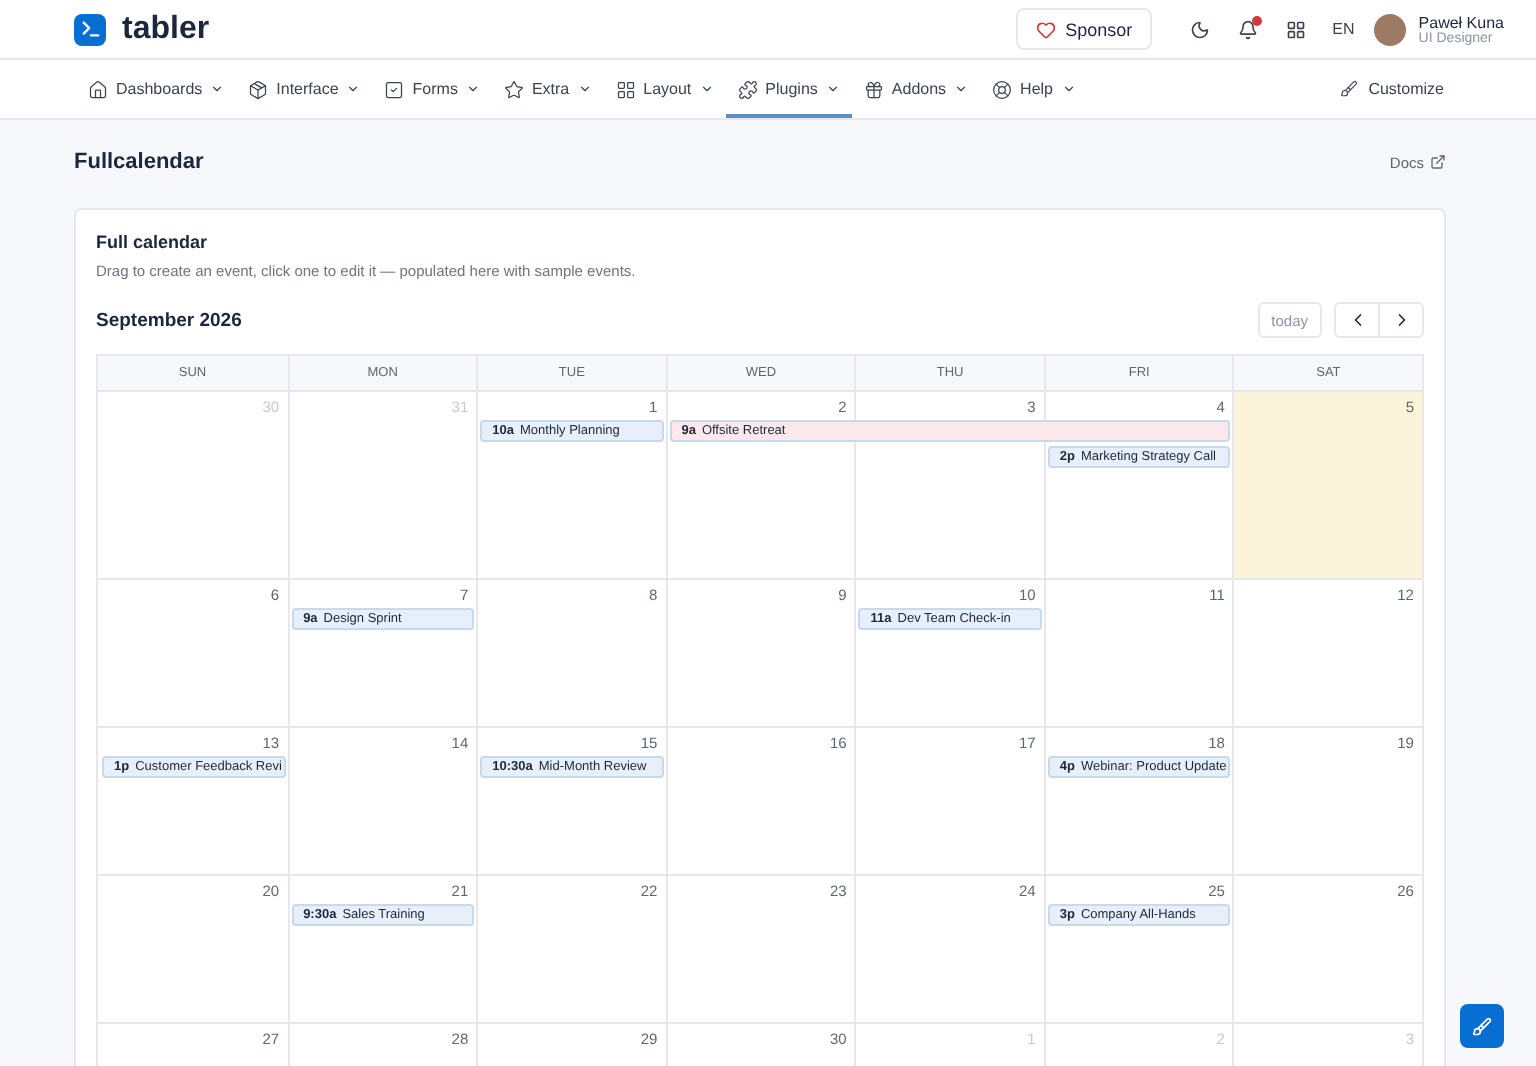 The height and width of the screenshot is (1066, 1536). Describe the element at coordinates (1296, 29) in the screenshot. I see `apps-grid-icon` at that location.